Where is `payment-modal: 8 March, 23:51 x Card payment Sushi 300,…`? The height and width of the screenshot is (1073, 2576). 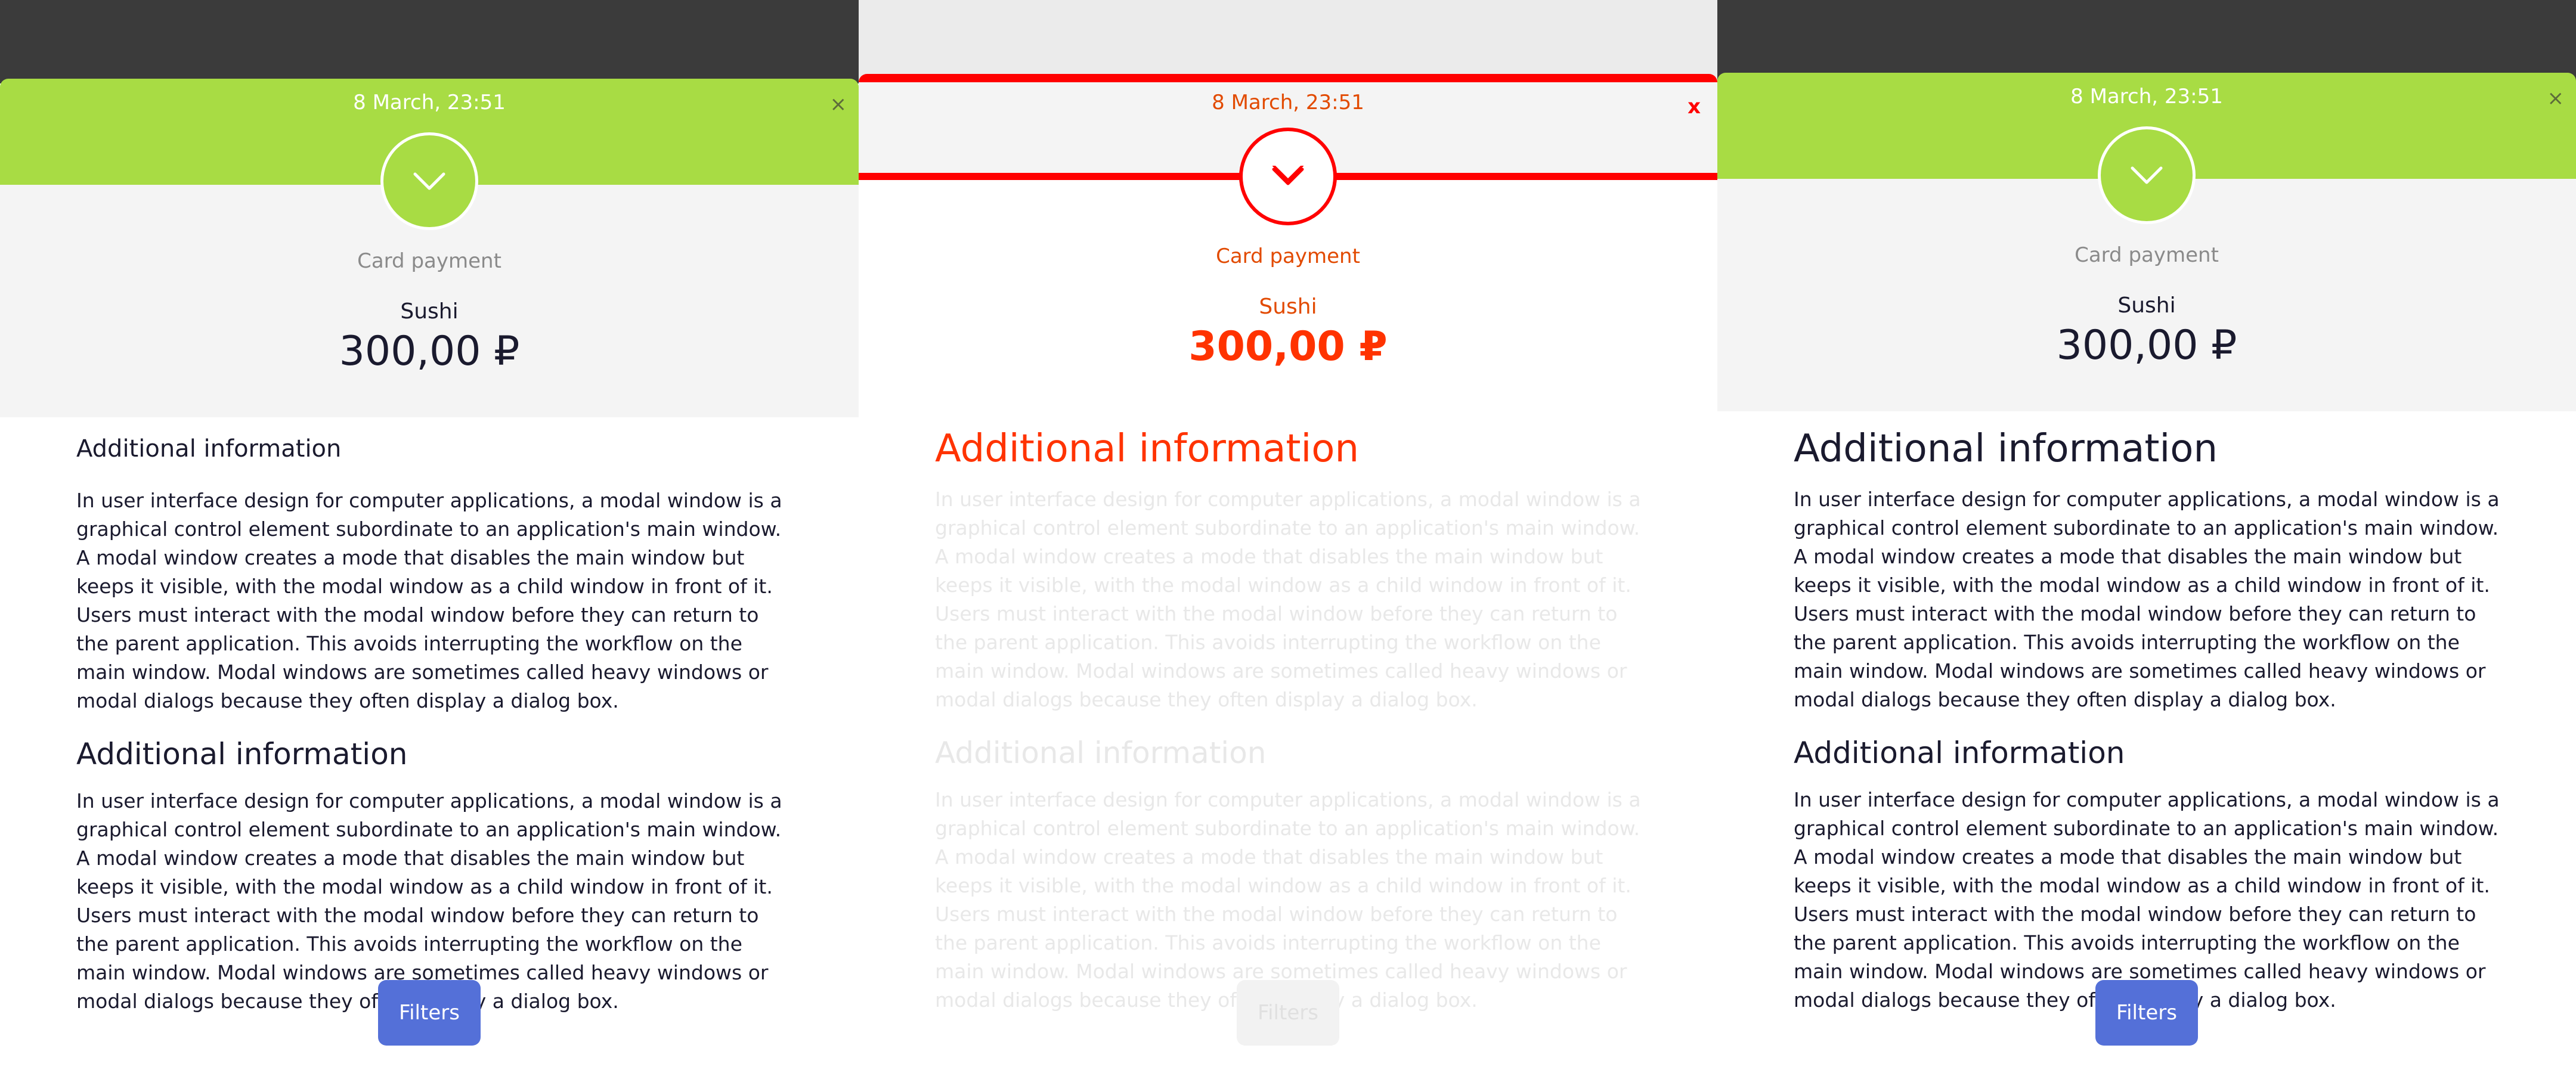 payment-modal: 8 March, 23:51 x Card payment Sushi 300,… is located at coordinates (1288, 243).